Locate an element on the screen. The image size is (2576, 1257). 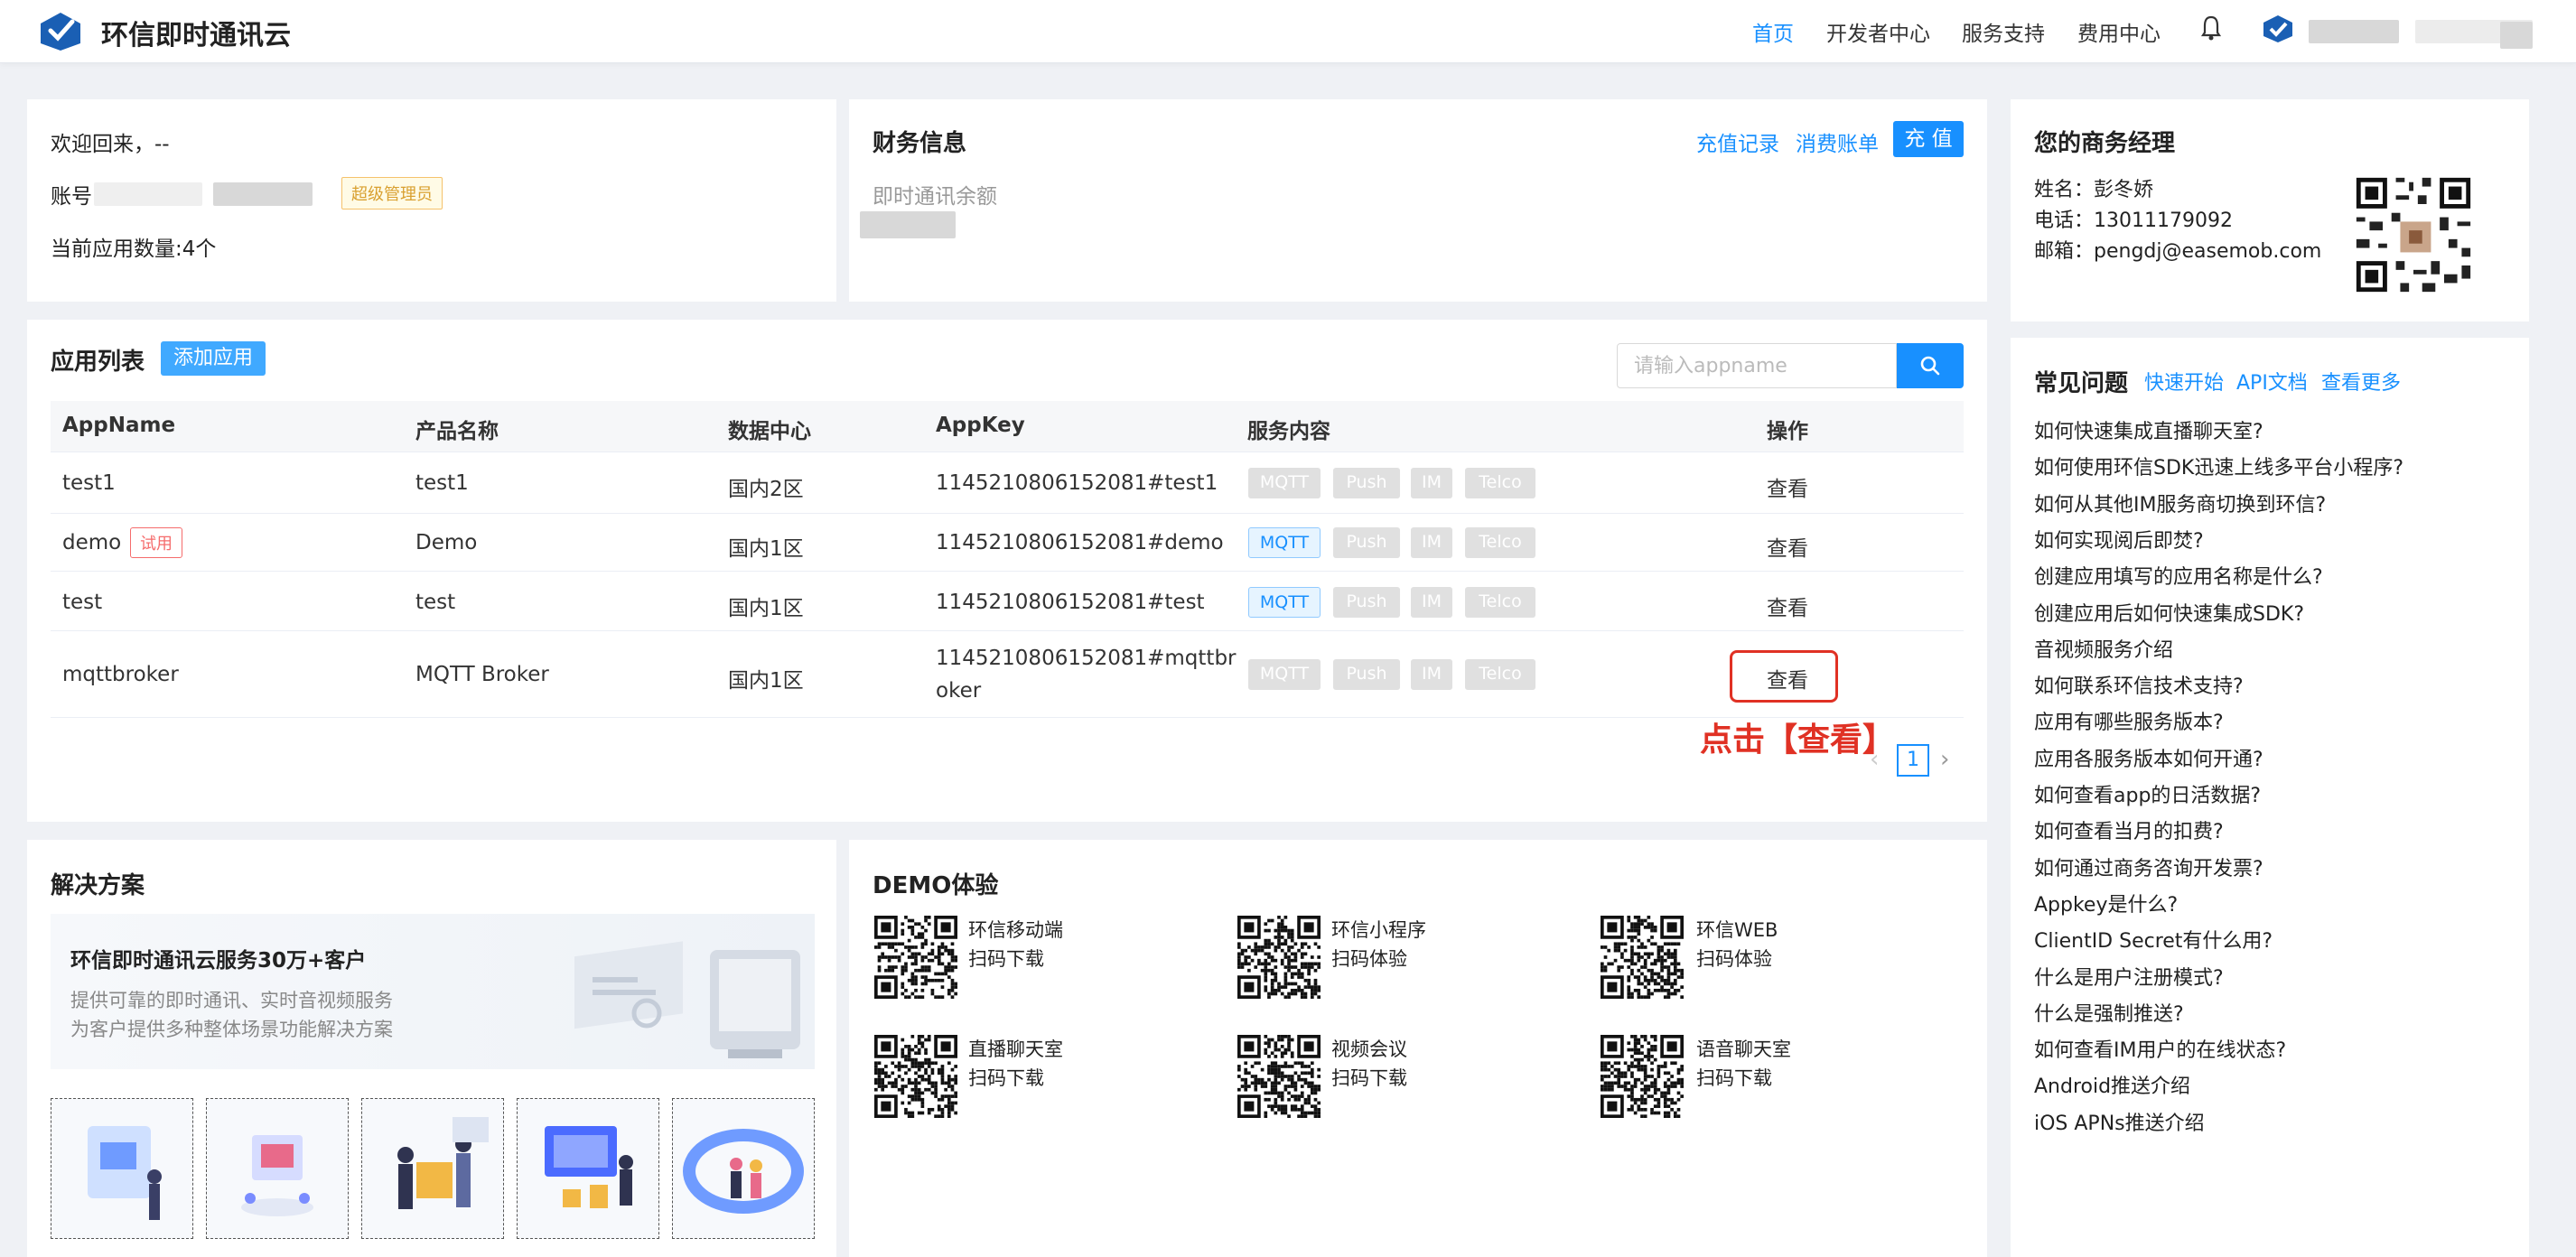
trial-tag: 试用 is located at coordinates (156, 542).